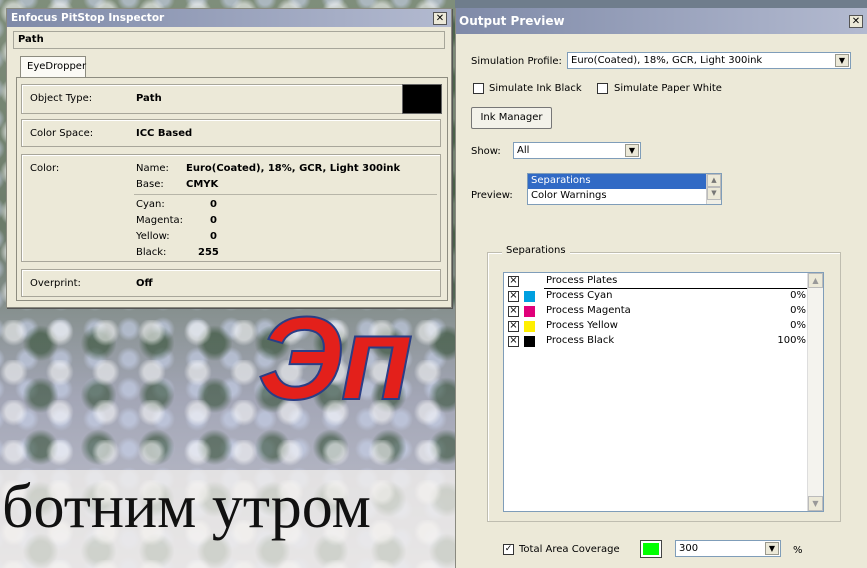  What do you see at coordinates (213, 204) in the screenshot?
I see `cyan-value: 0` at bounding box center [213, 204].